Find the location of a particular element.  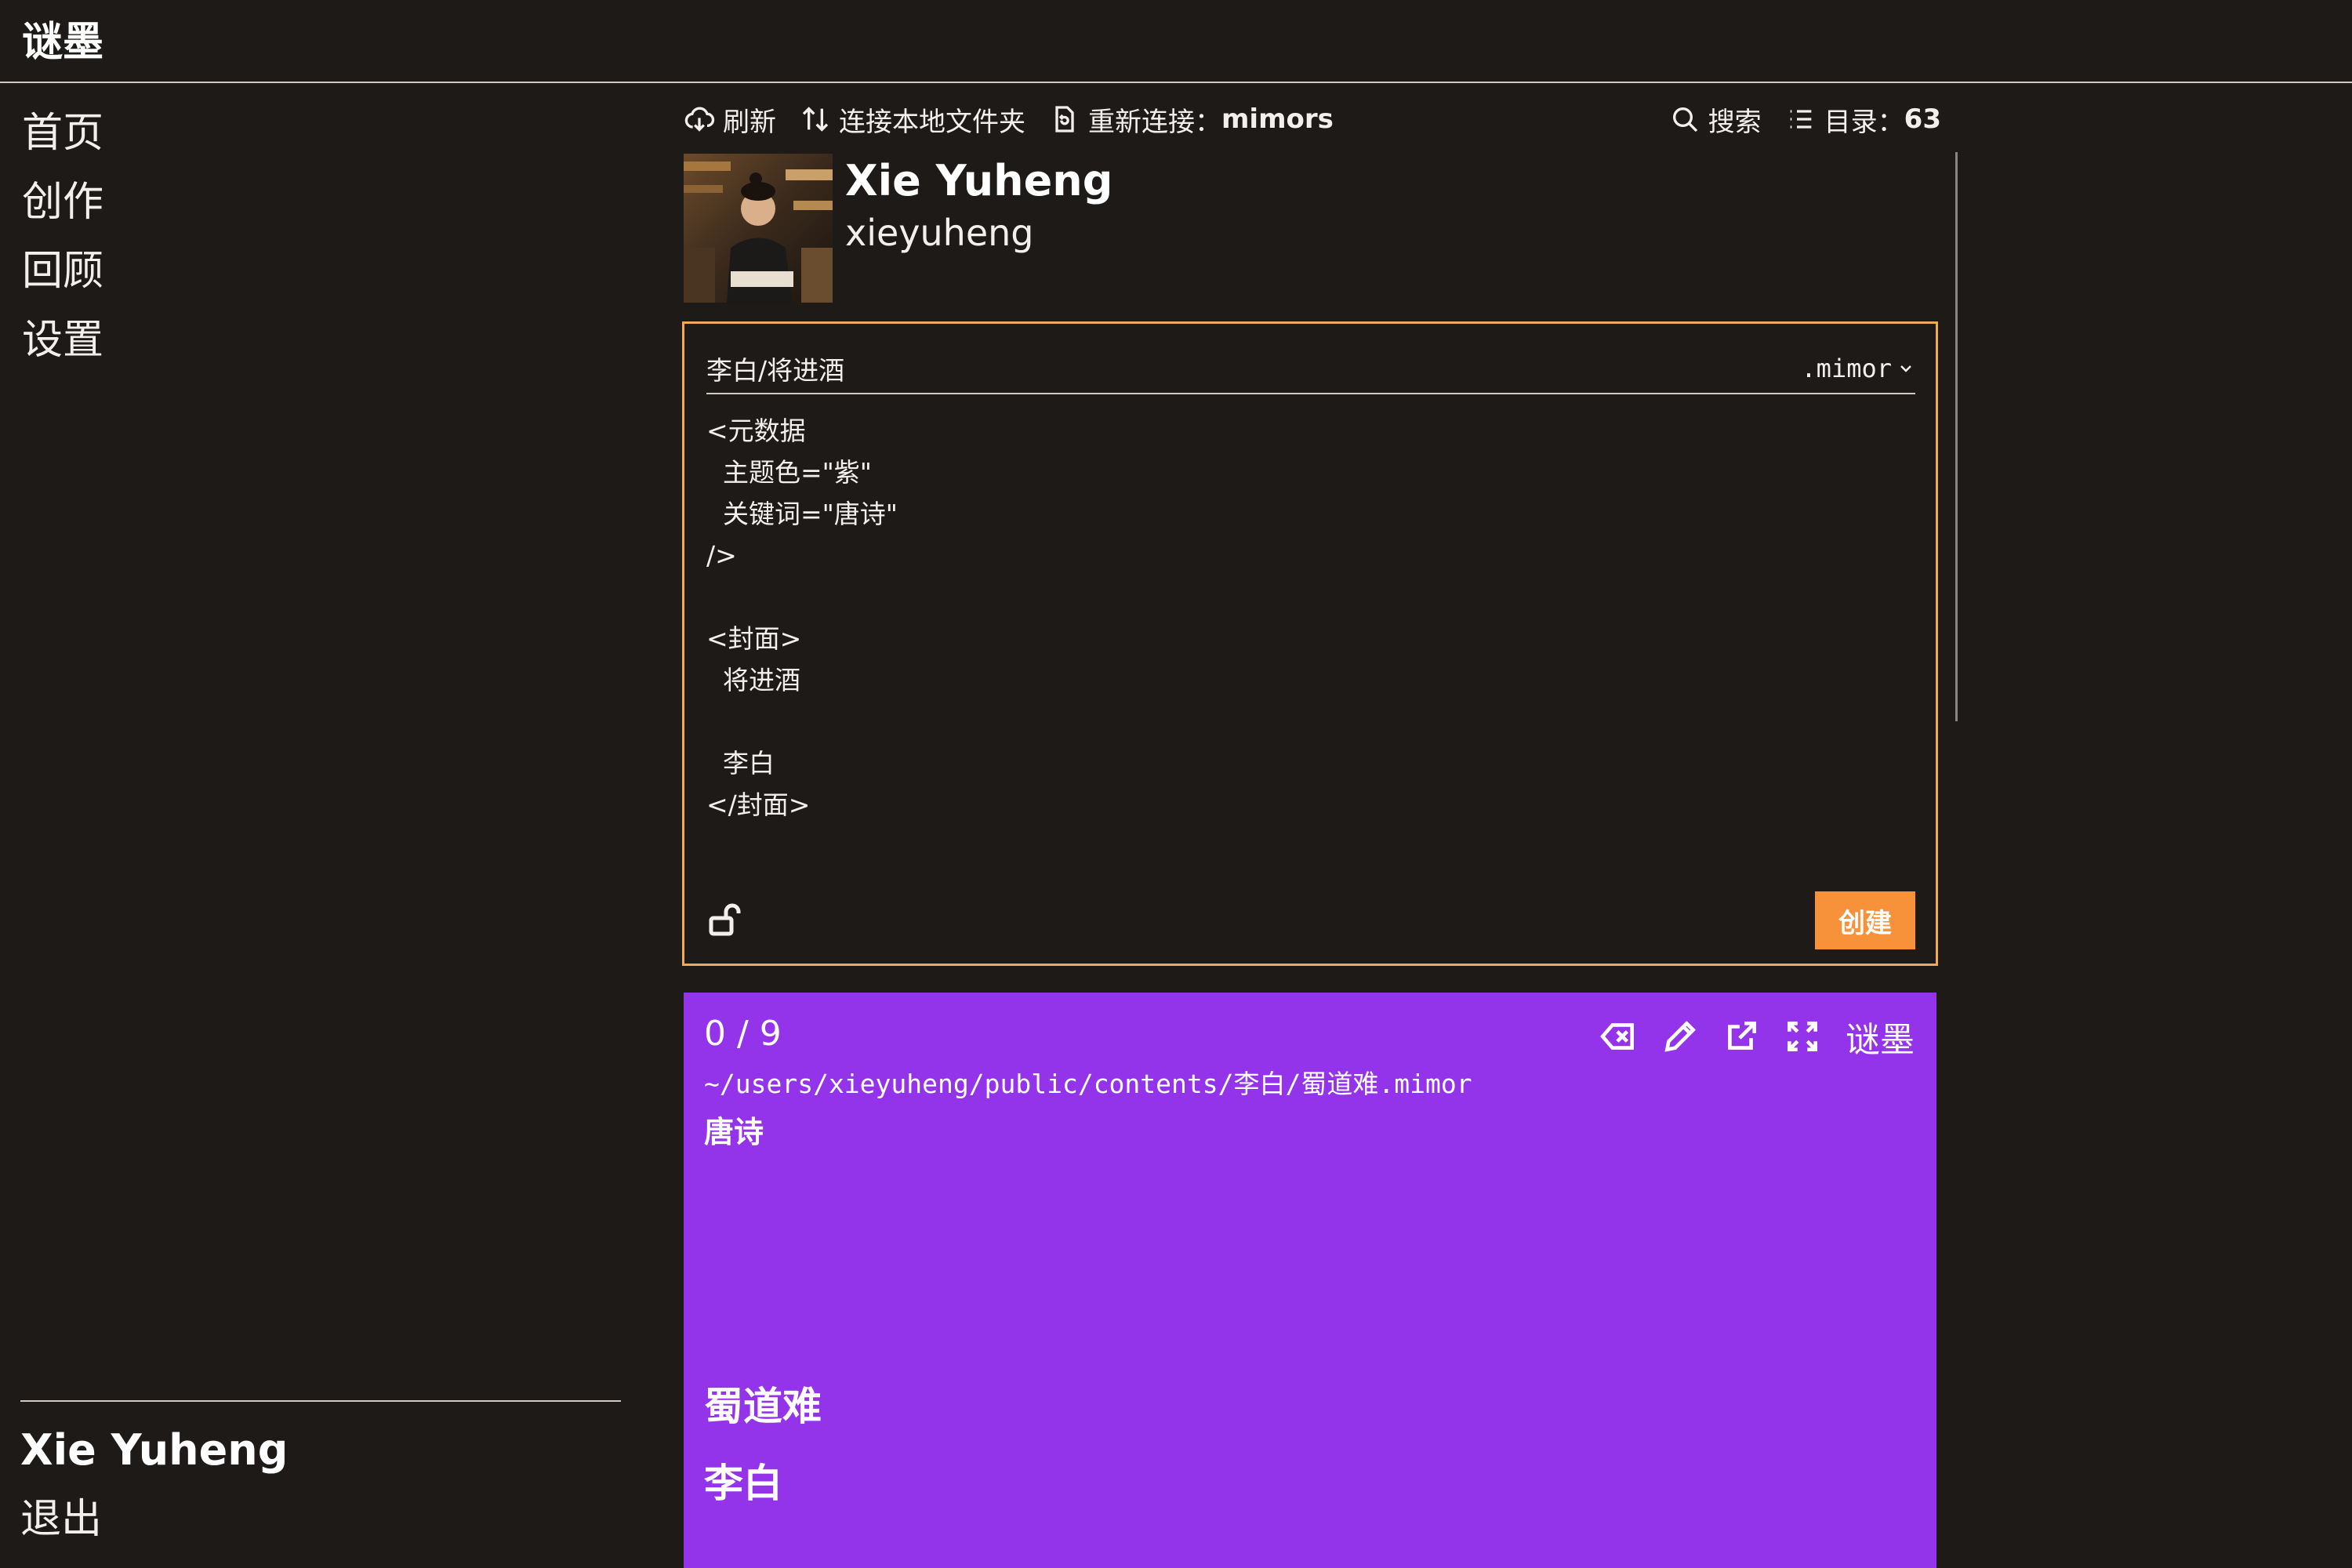

avatar-photo is located at coordinates (758, 229).